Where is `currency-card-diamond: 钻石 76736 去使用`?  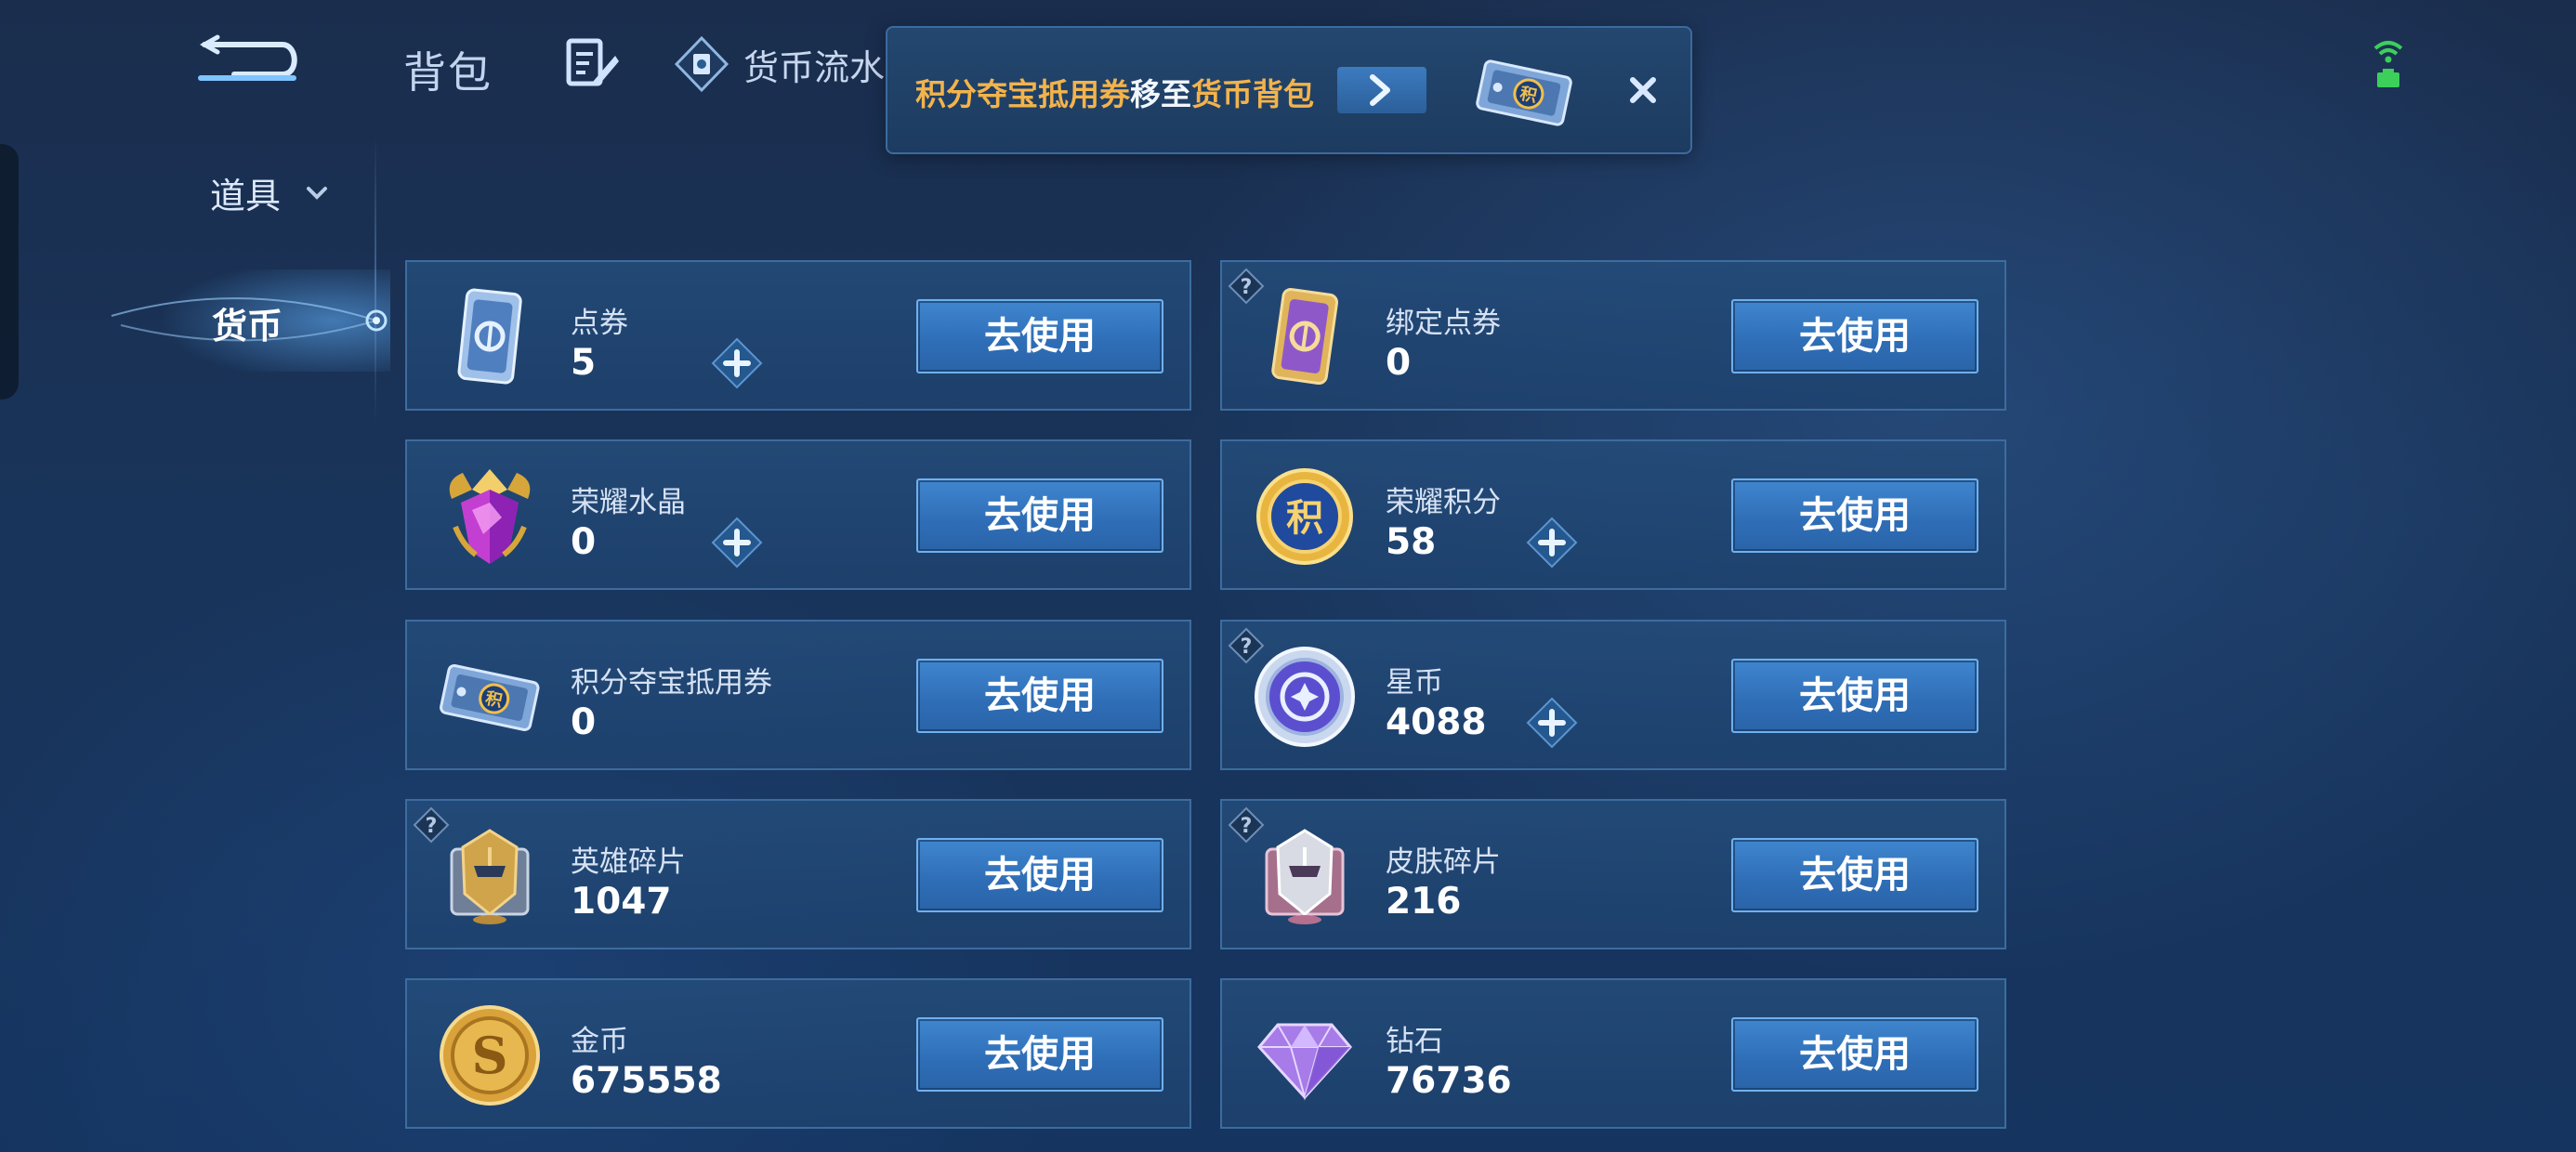 currency-card-diamond: 钻石 76736 去使用 is located at coordinates (1613, 1053).